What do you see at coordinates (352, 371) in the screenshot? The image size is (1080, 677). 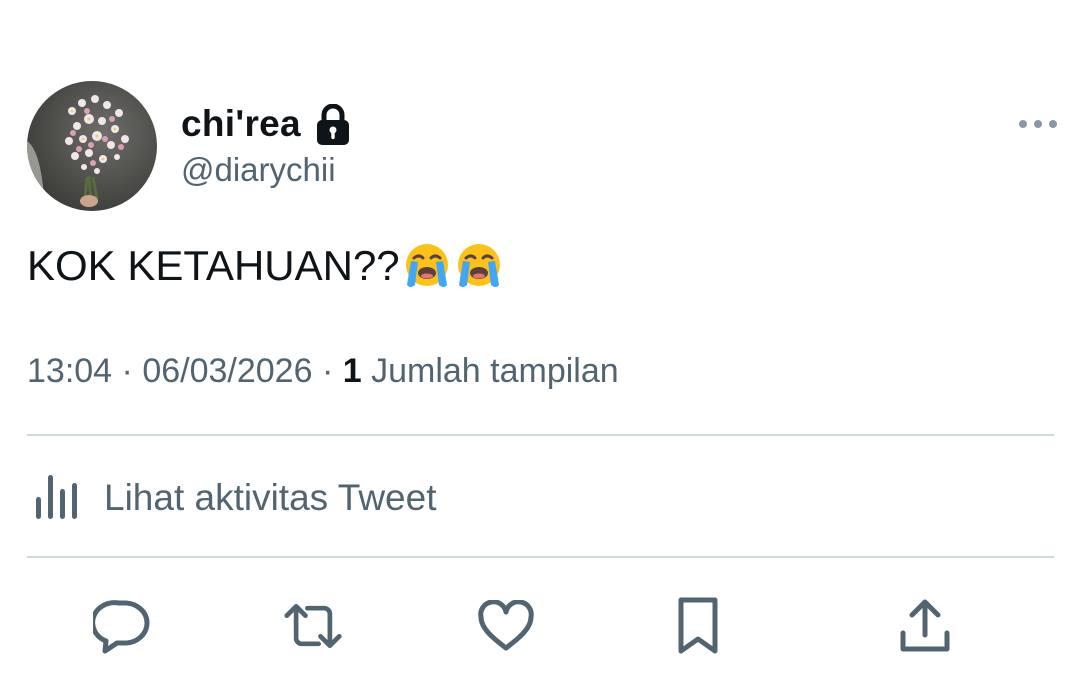 I see `view-count: 1` at bounding box center [352, 371].